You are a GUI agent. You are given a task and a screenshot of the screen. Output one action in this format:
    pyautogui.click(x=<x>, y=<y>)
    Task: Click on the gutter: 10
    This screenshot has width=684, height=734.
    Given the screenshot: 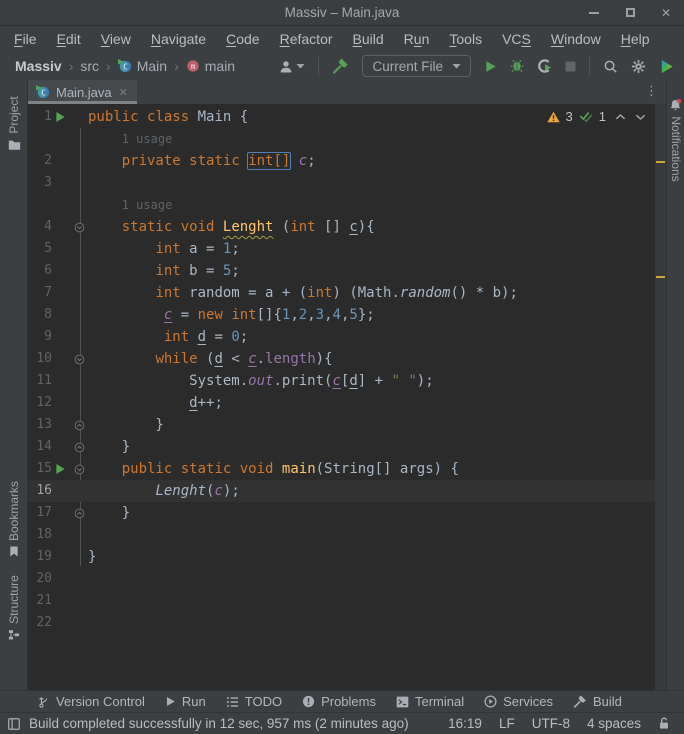 What is the action you would take?
    pyautogui.click(x=56, y=359)
    